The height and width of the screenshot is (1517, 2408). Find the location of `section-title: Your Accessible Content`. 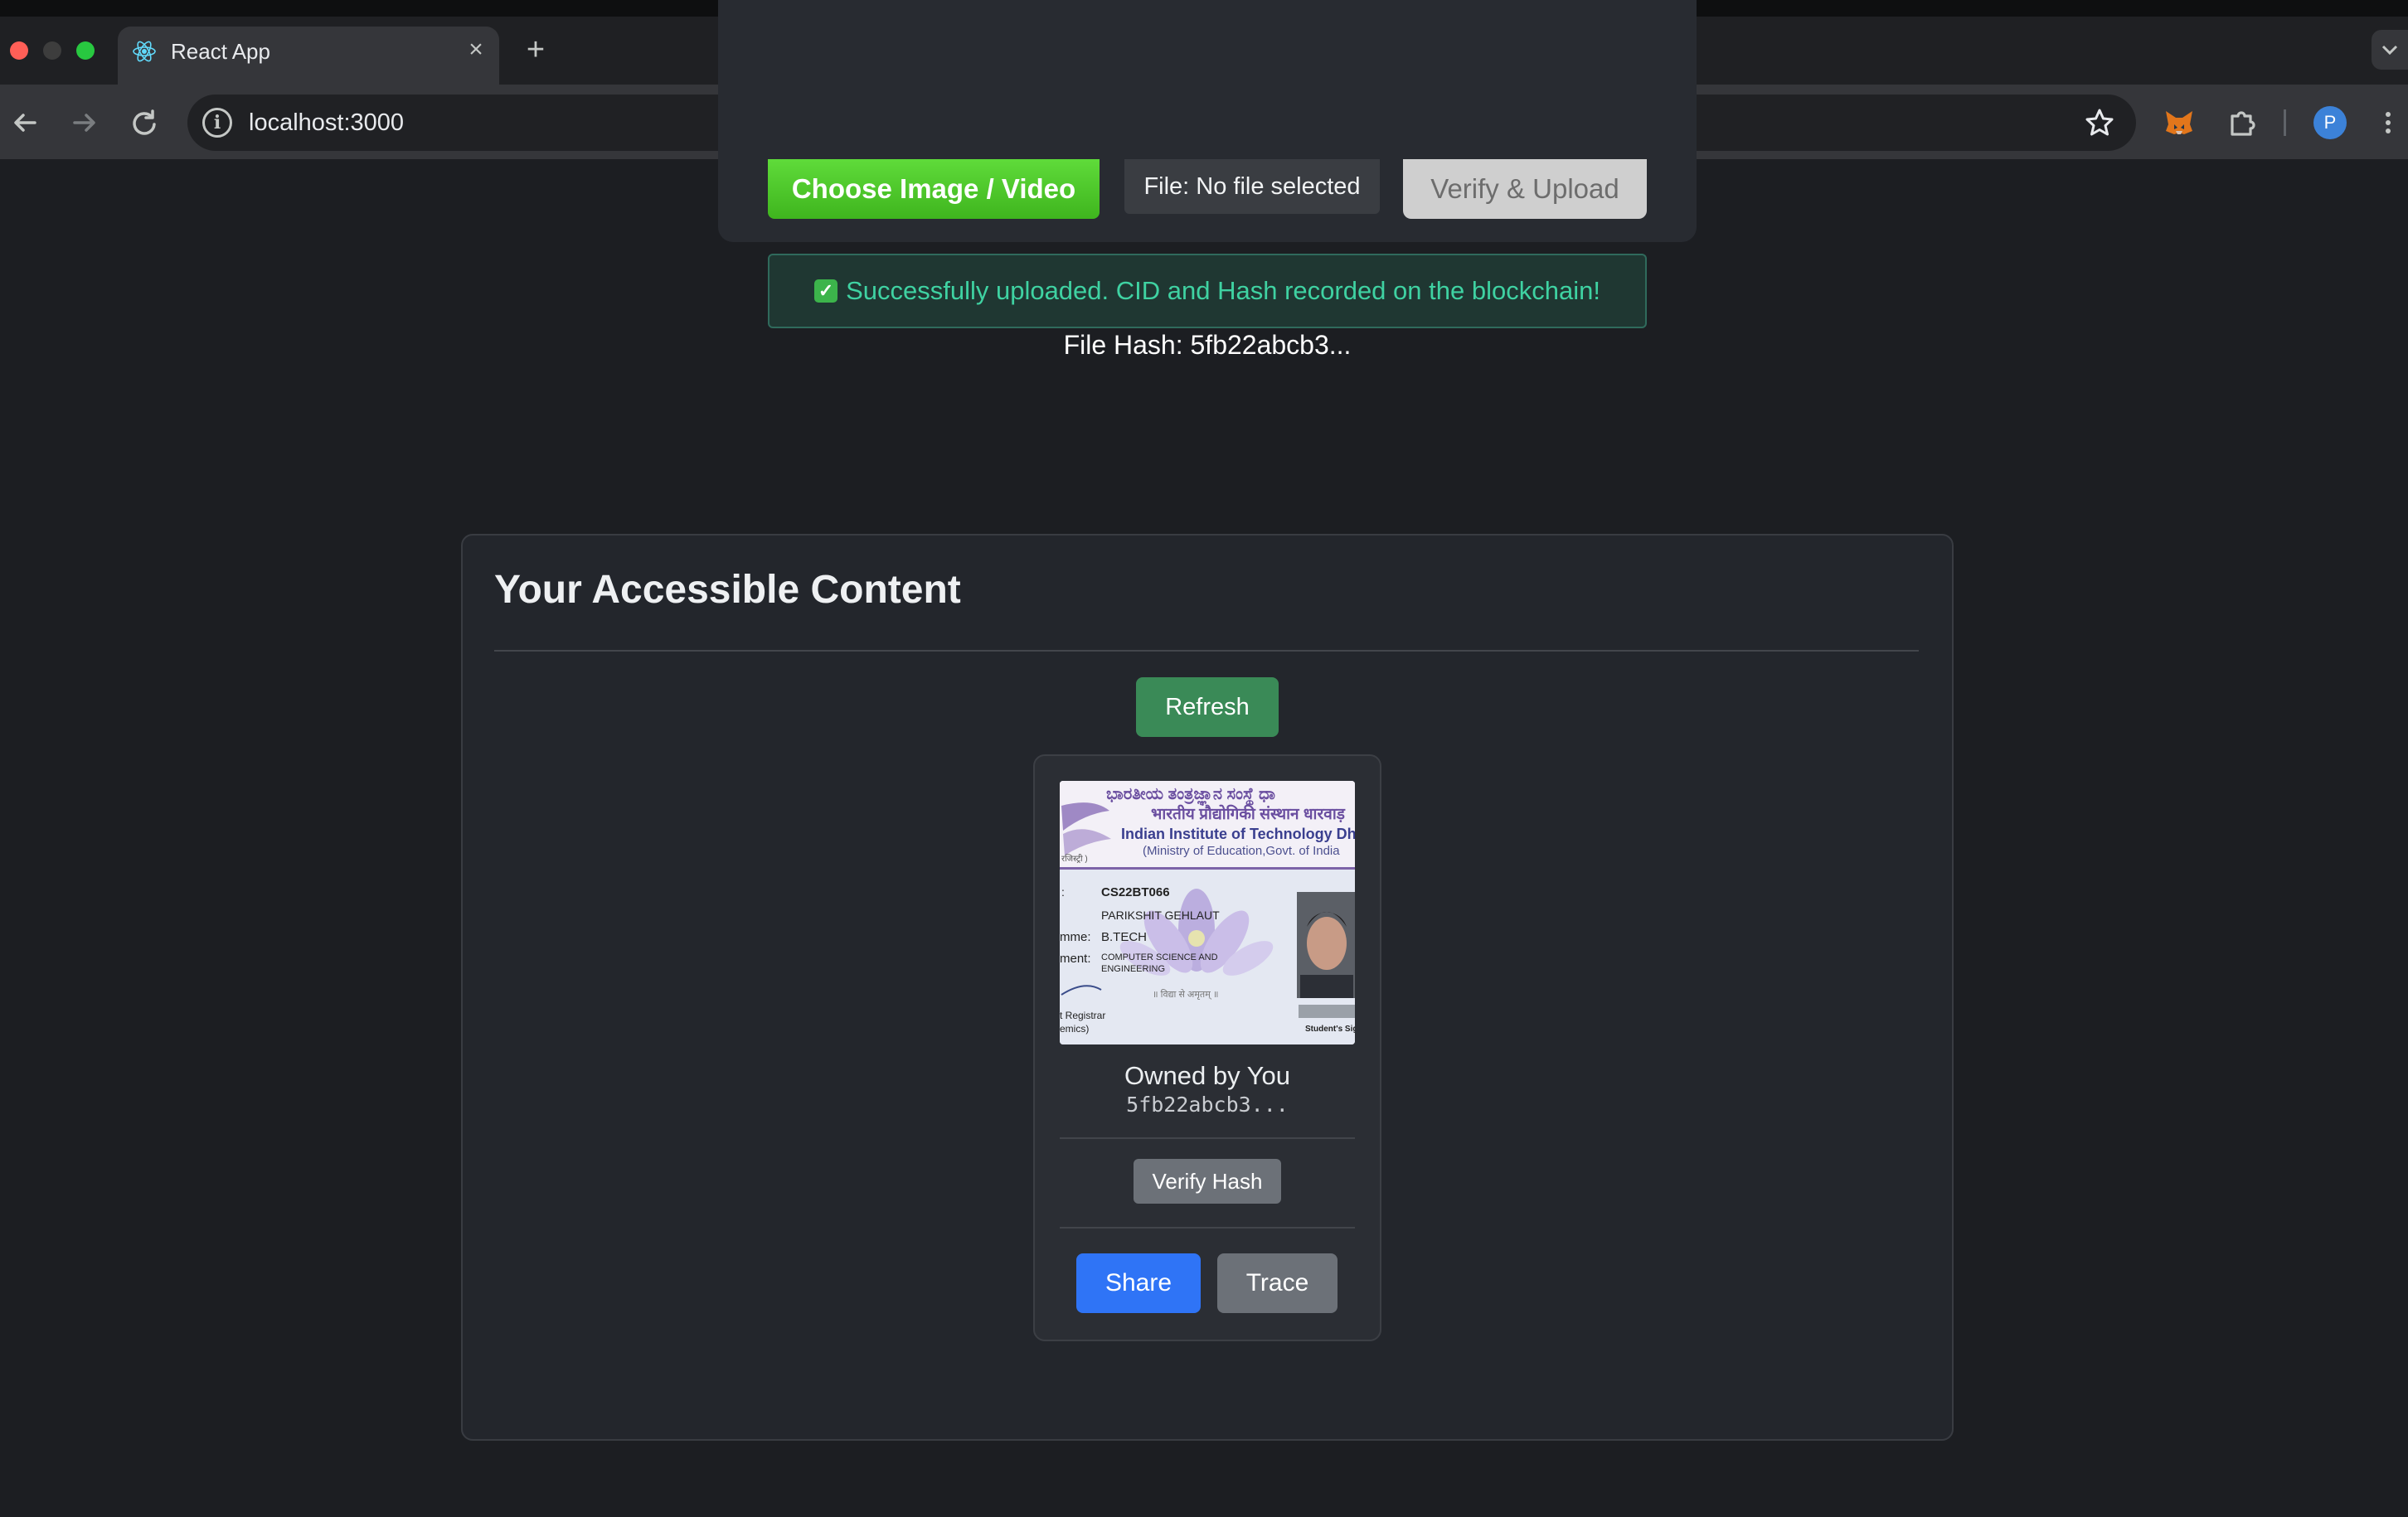

section-title: Your Accessible Content is located at coordinates (728, 590).